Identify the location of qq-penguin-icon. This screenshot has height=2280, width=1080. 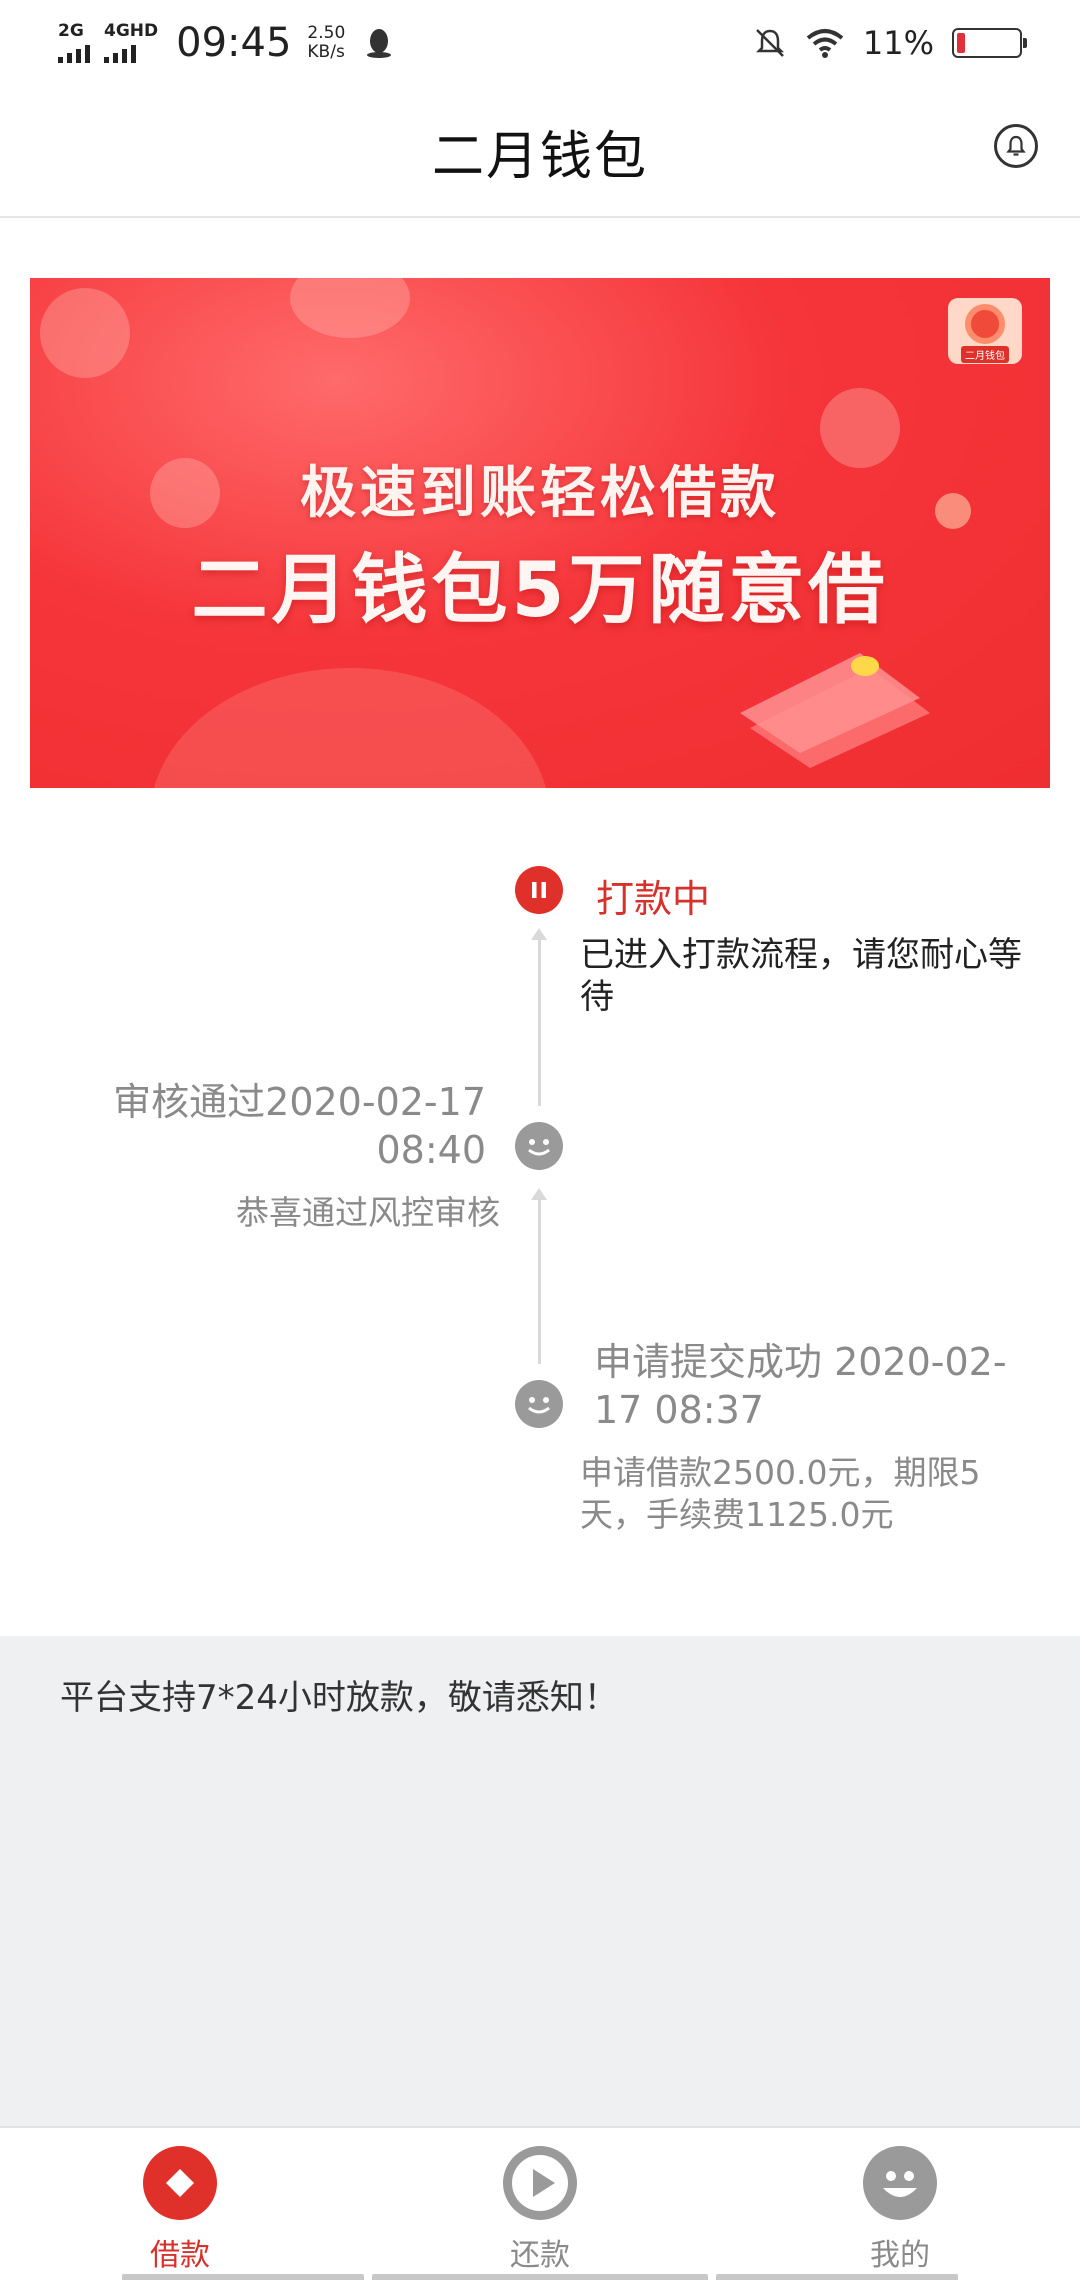
(379, 43).